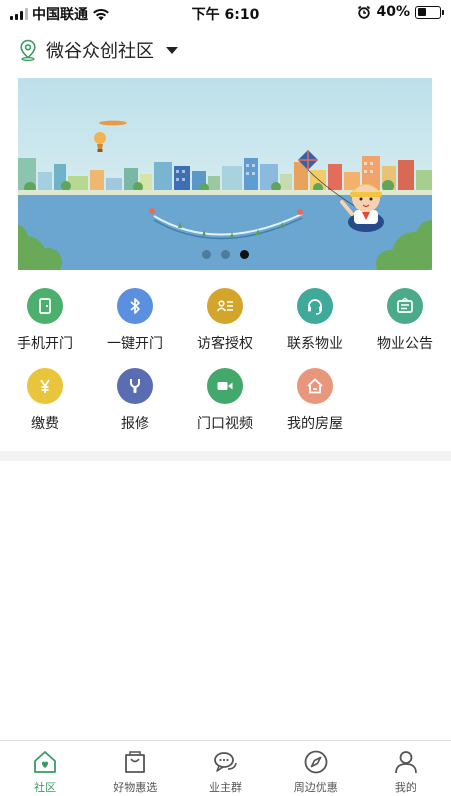 This screenshot has height=796, width=451. Describe the element at coordinates (45, 306) in the screenshot. I see `door-icon` at that location.